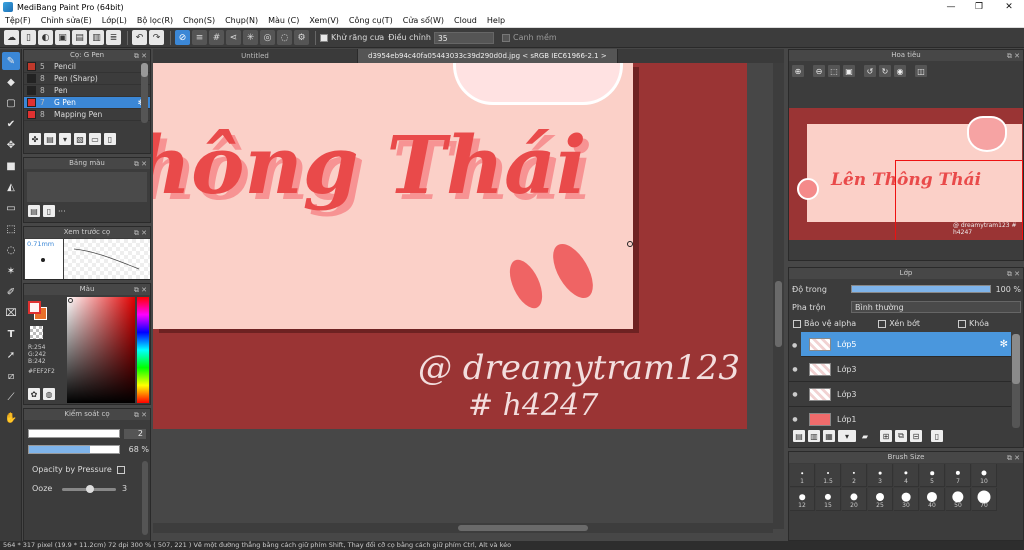 The height and width of the screenshot is (550, 1024). Describe the element at coordinates (199, 37) in the screenshot. I see `parallel-snap-icon: ≡` at that location.